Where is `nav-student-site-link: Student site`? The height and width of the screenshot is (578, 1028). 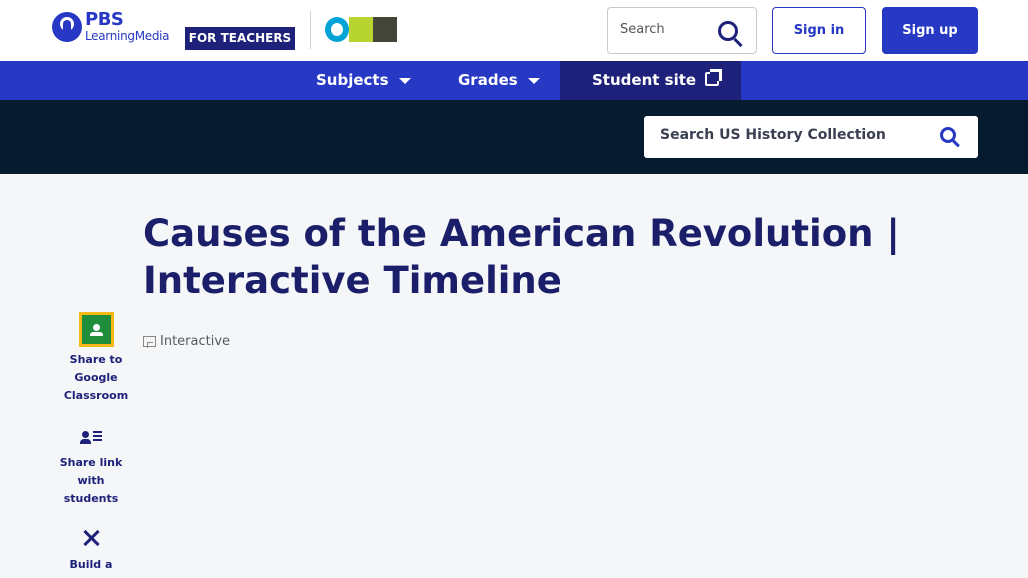
nav-student-site-link: Student site is located at coordinates (650, 80).